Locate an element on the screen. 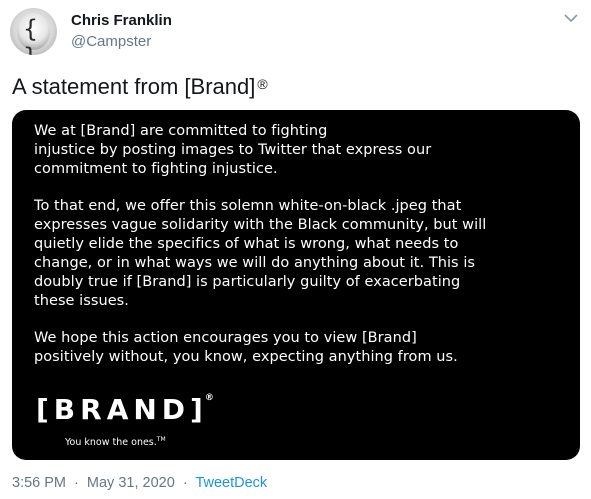  brand-tagline: You know the ones.TM is located at coordinates (115, 442).